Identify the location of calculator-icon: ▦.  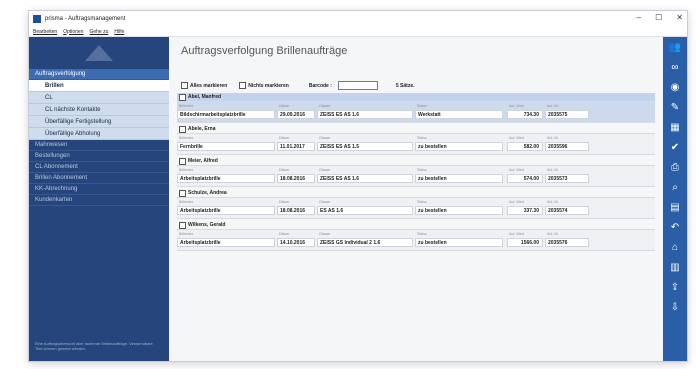
(675, 128).